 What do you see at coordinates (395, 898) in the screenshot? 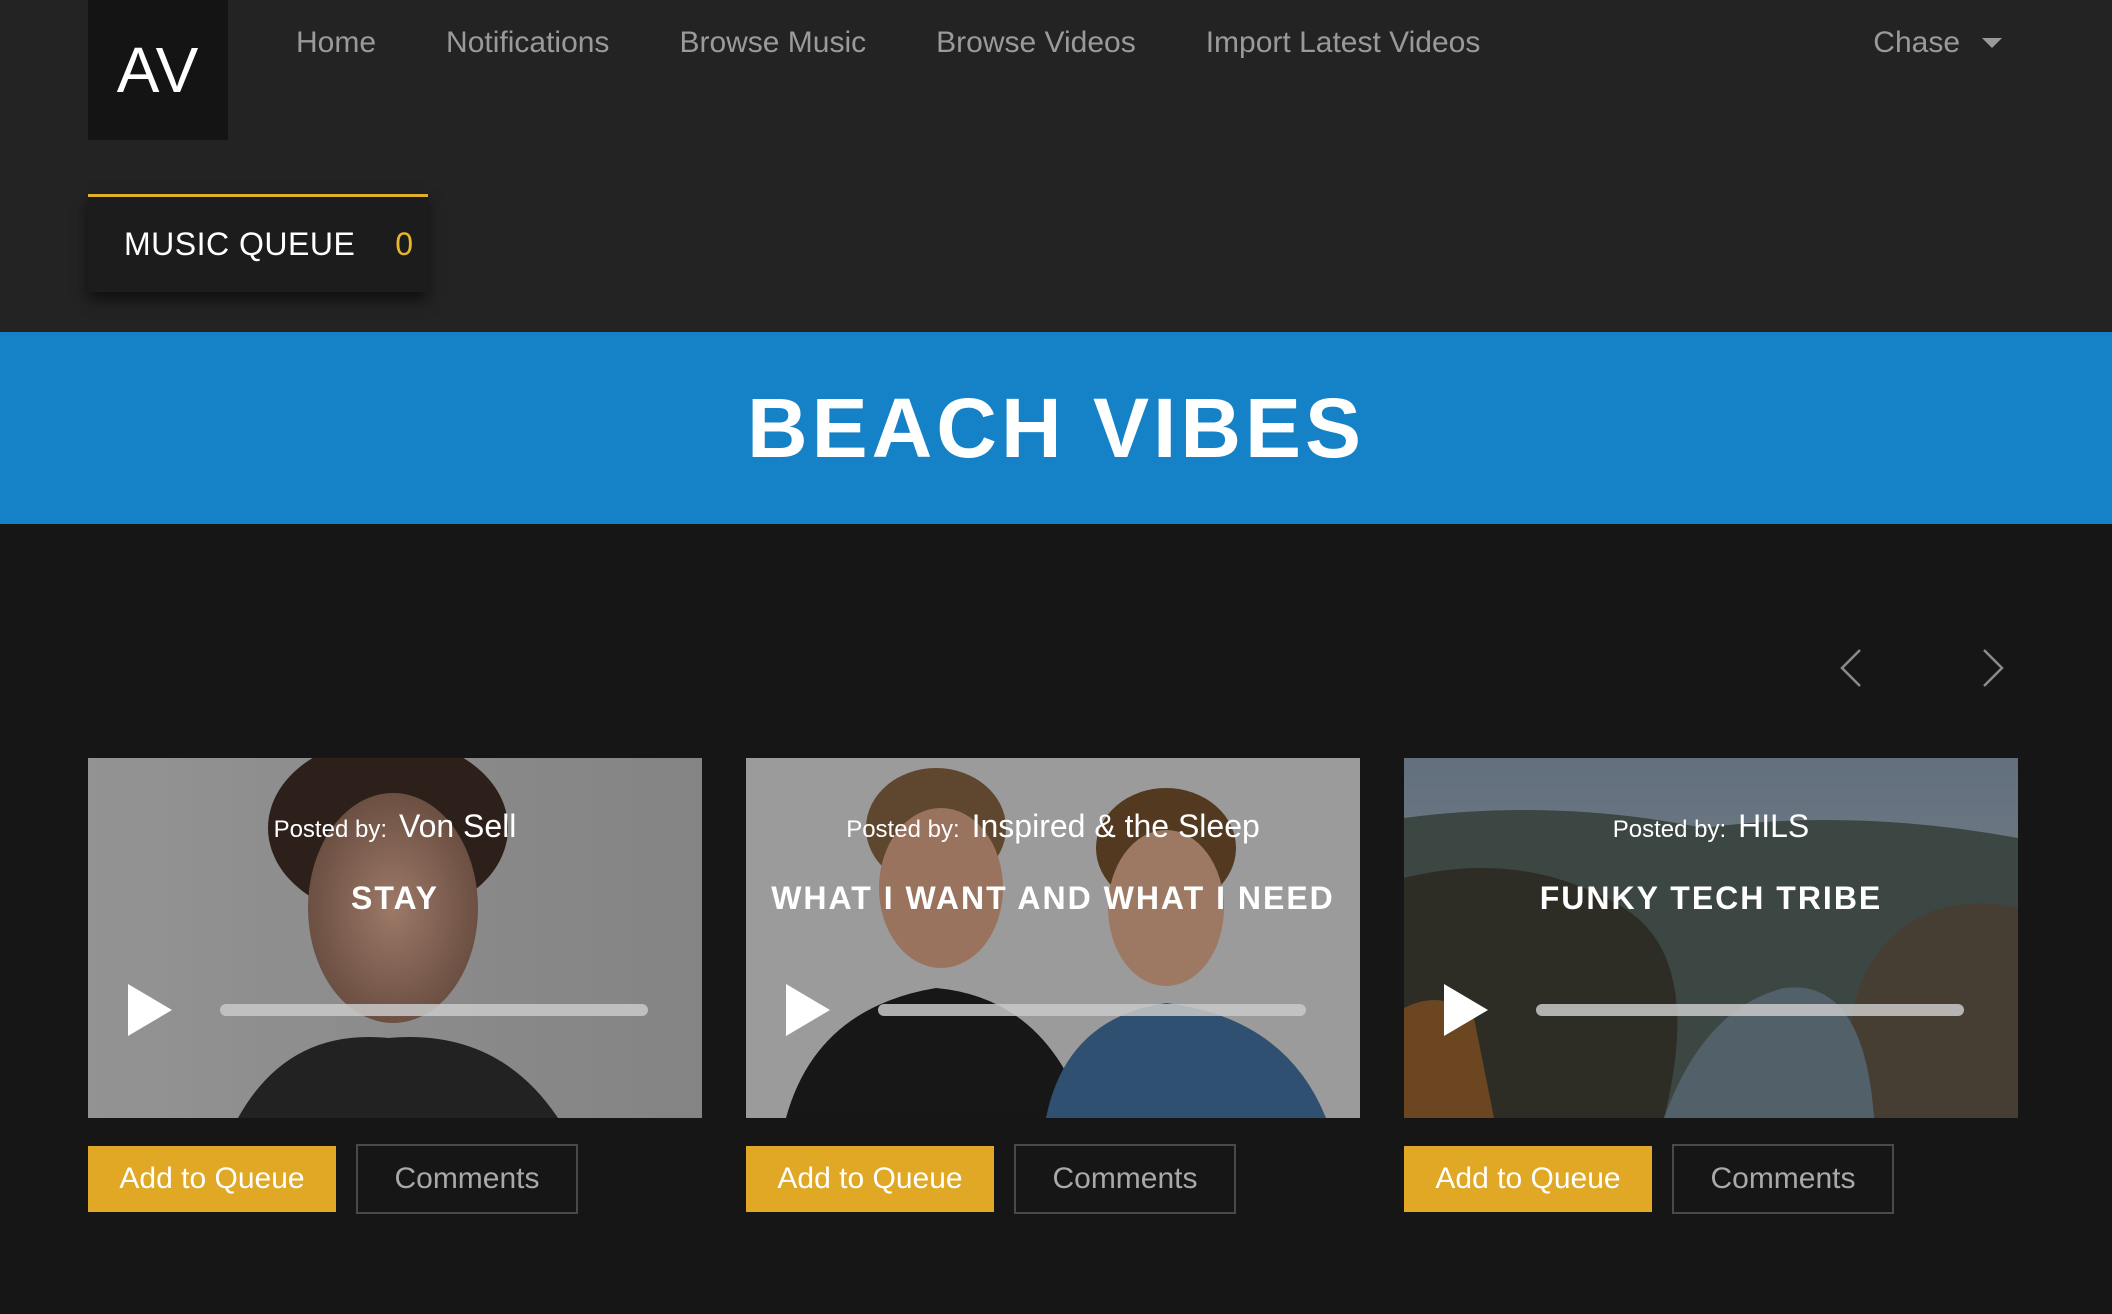
I see `song-title: STAY` at bounding box center [395, 898].